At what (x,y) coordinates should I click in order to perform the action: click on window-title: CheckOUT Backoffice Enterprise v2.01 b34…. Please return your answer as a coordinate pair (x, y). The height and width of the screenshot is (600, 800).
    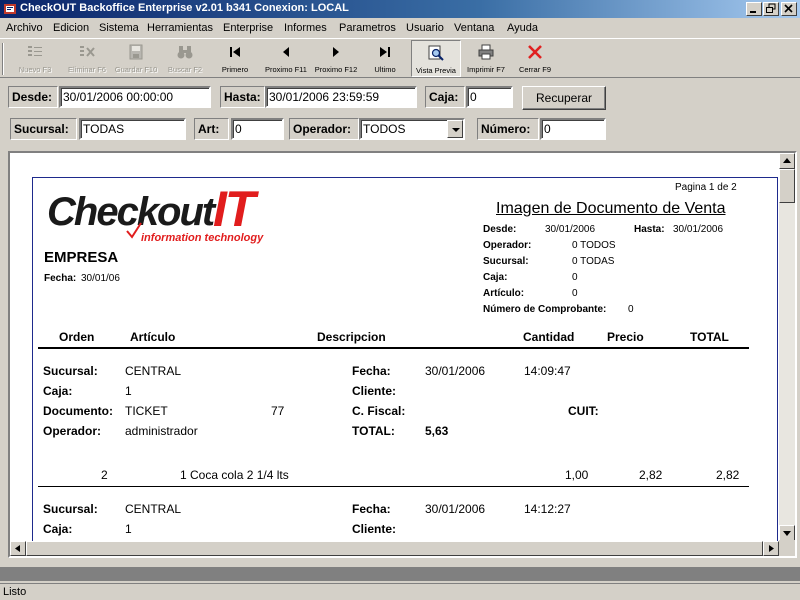
    Looking at the image, I should click on (184, 8).